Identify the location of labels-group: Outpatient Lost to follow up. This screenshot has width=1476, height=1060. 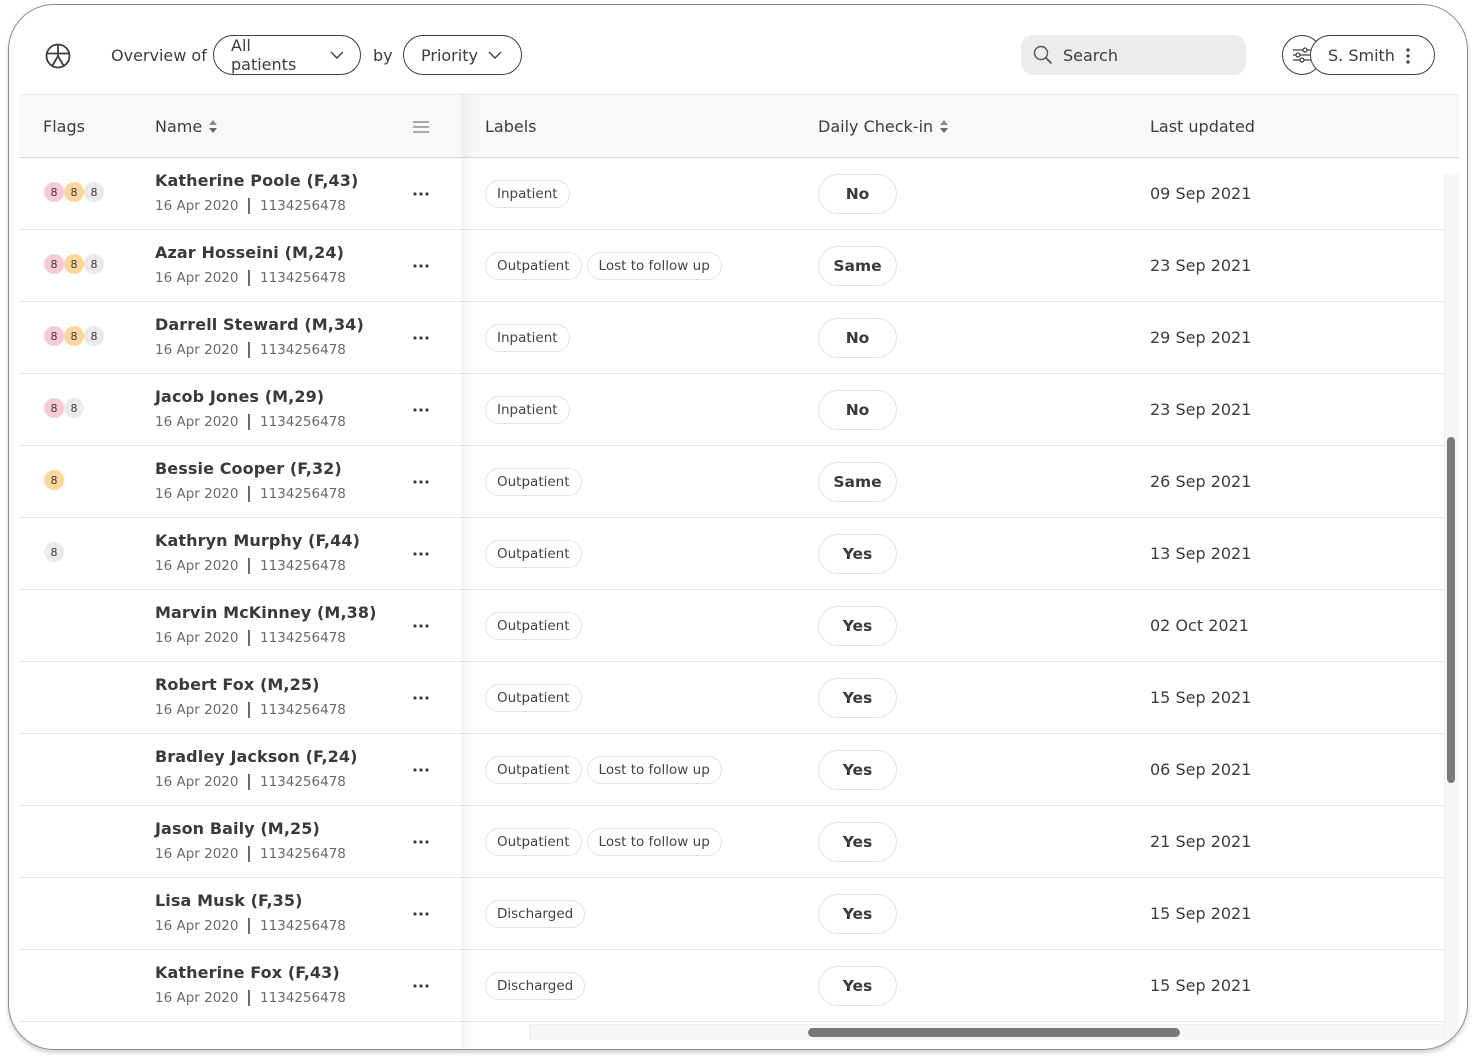
(606, 770).